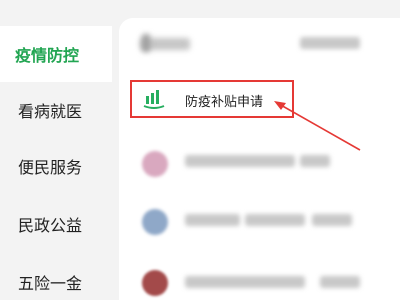 The width and height of the screenshot is (400, 300). I want to click on sidebar-item-epidemic-control: 疫情防控, so click(56, 54).